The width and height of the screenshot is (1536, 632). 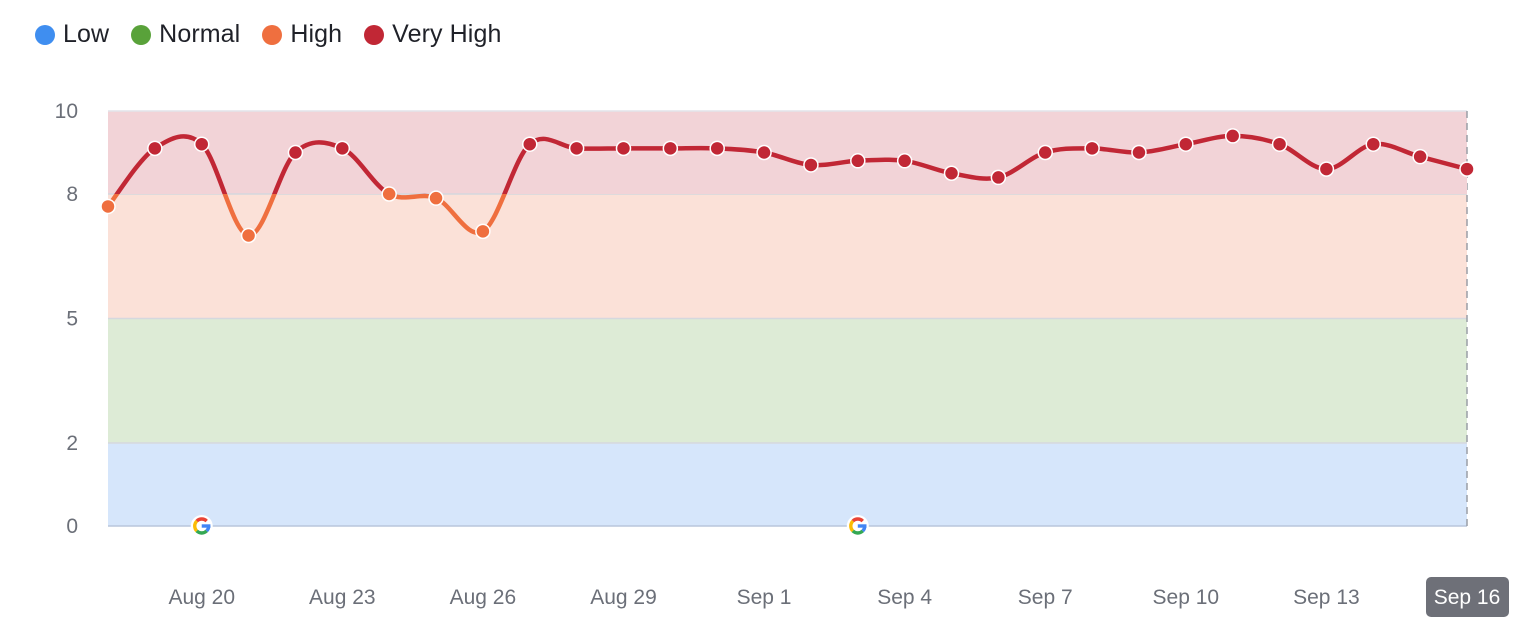 What do you see at coordinates (764, 597) in the screenshot?
I see `x-tick-label: Sep 1` at bounding box center [764, 597].